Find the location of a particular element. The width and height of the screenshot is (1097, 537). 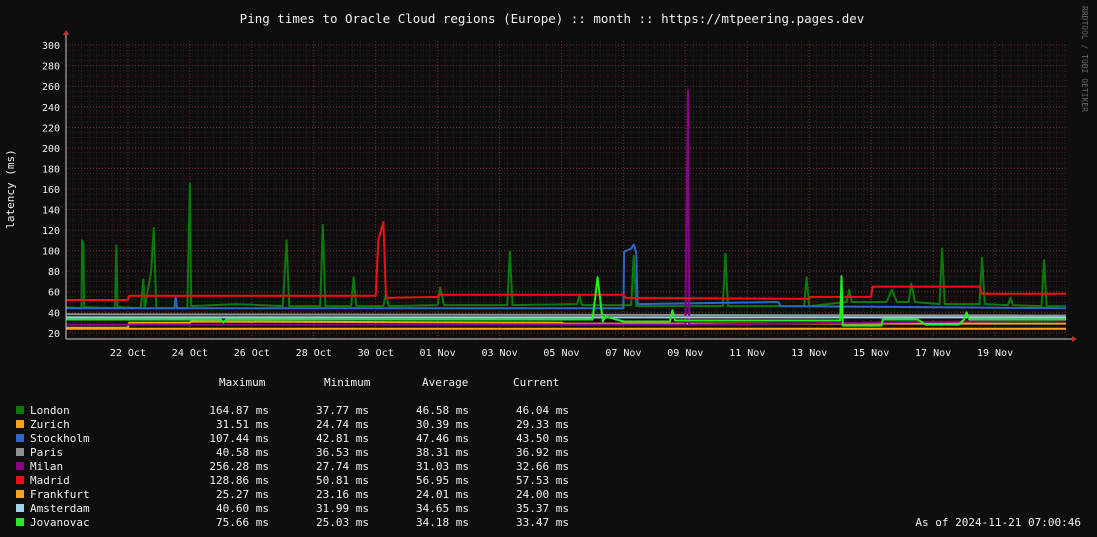

y-tick-label: 160 is located at coordinates (51, 190).